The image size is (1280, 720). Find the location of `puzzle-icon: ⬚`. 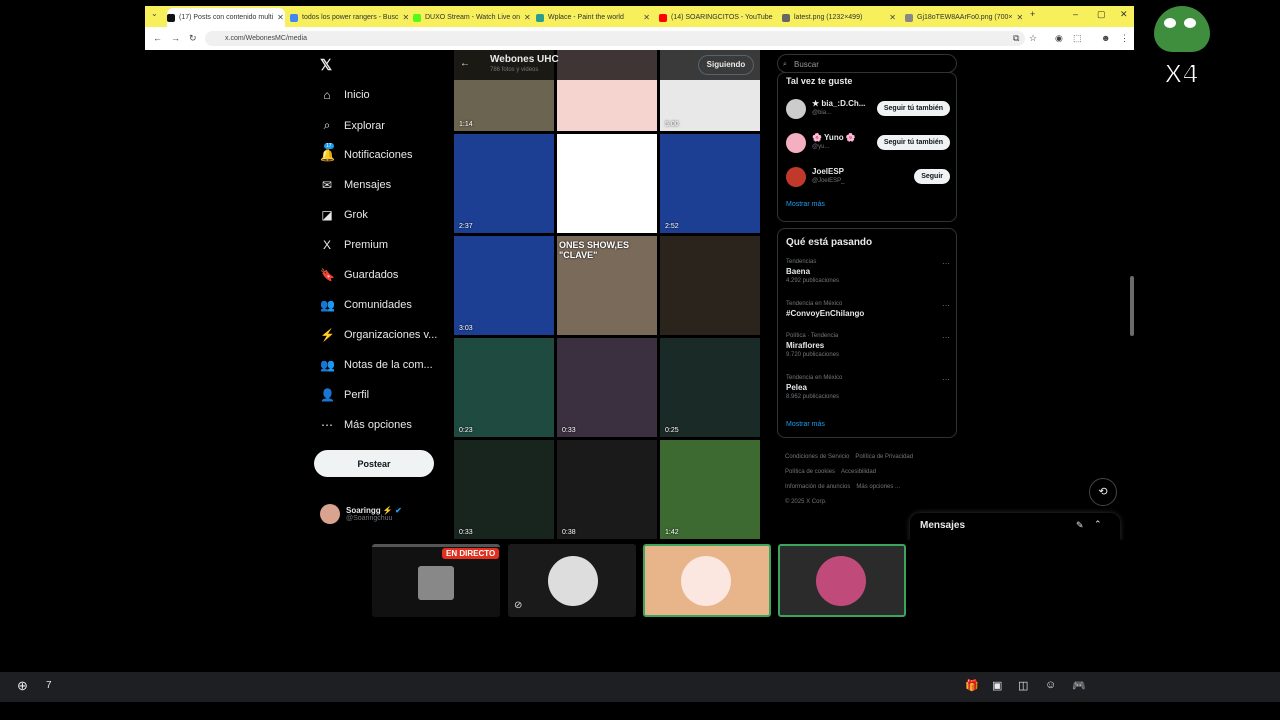

puzzle-icon: ⬚ is located at coordinates (1077, 38).